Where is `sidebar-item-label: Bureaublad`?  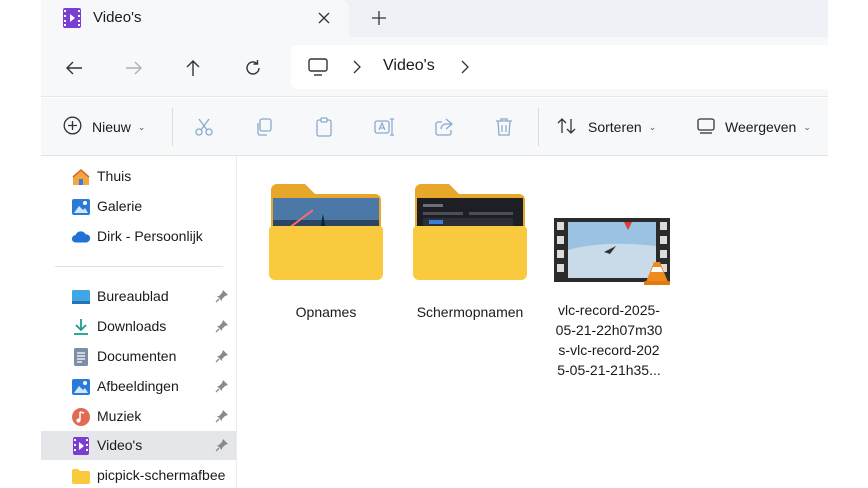
sidebar-item-label: Bureaublad is located at coordinates (133, 296).